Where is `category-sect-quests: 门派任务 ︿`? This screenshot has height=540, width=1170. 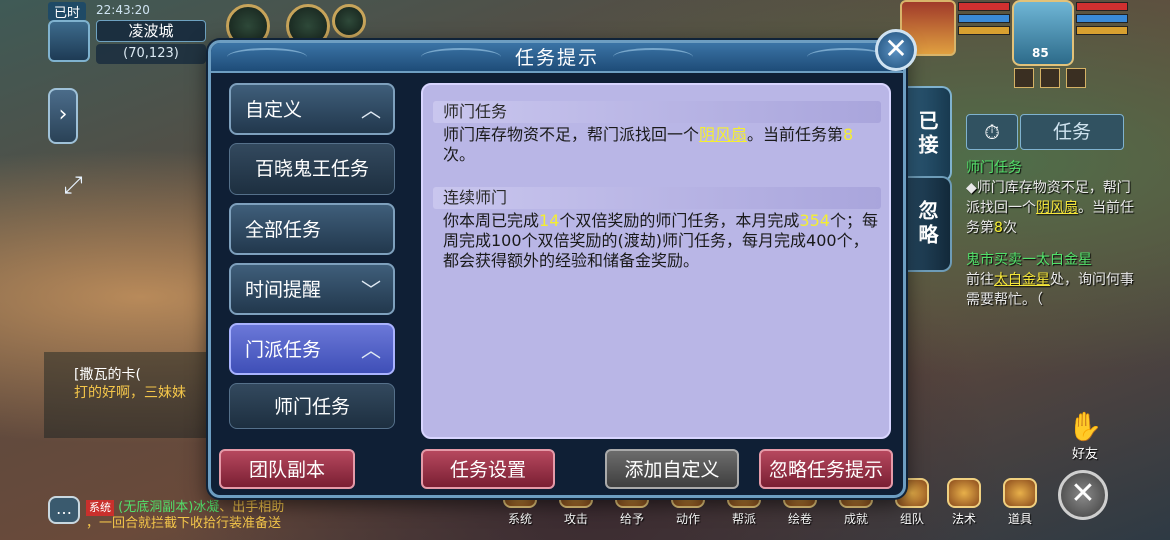 category-sect-quests: 门派任务 ︿ is located at coordinates (312, 349).